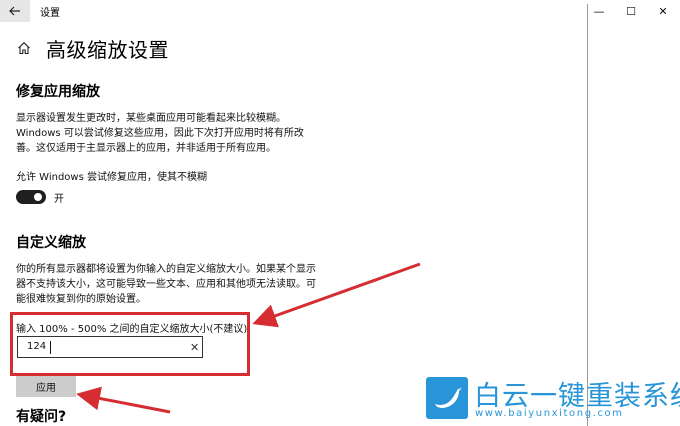  I want to click on watermark-url: www.baiyunxitong.com, so click(549, 413).